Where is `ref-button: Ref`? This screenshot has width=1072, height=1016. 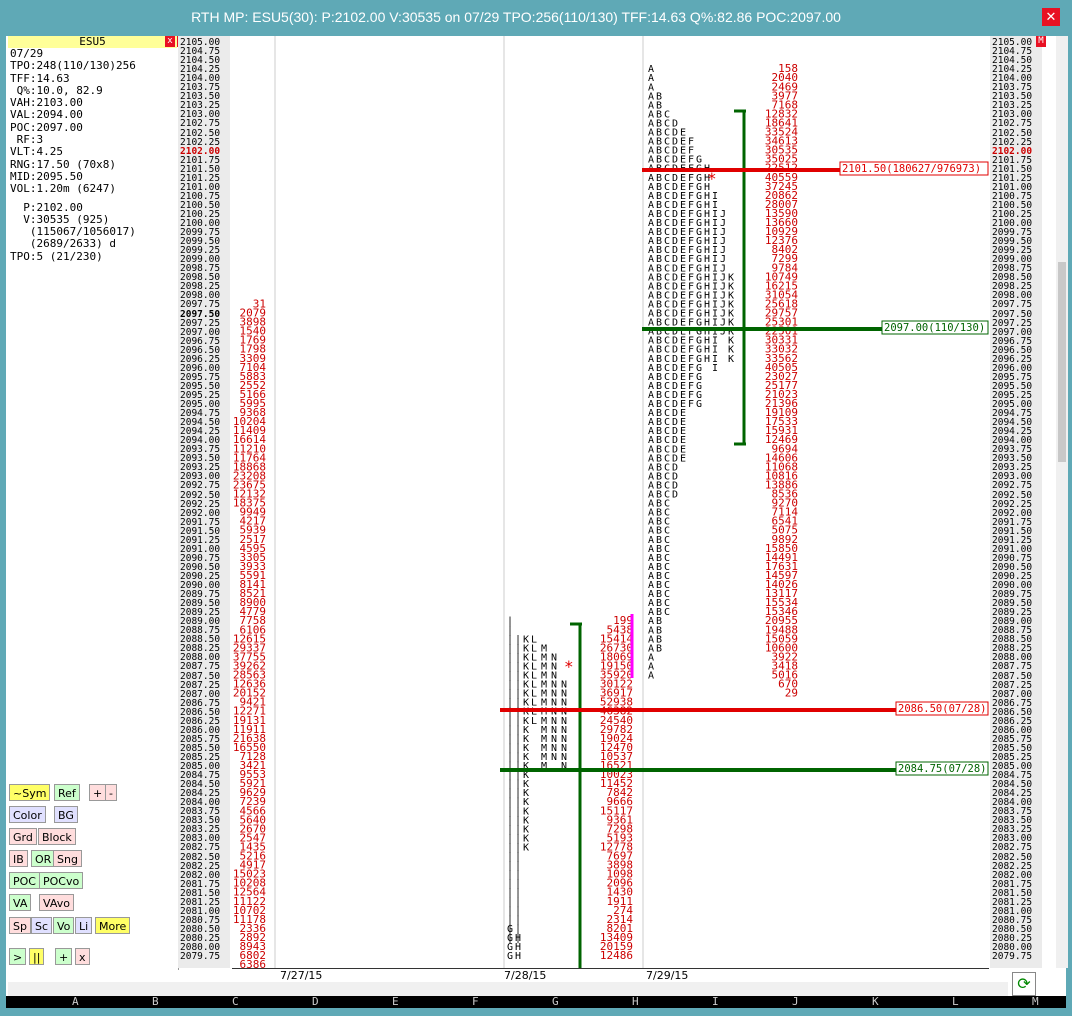
ref-button: Ref is located at coordinates (67, 792).